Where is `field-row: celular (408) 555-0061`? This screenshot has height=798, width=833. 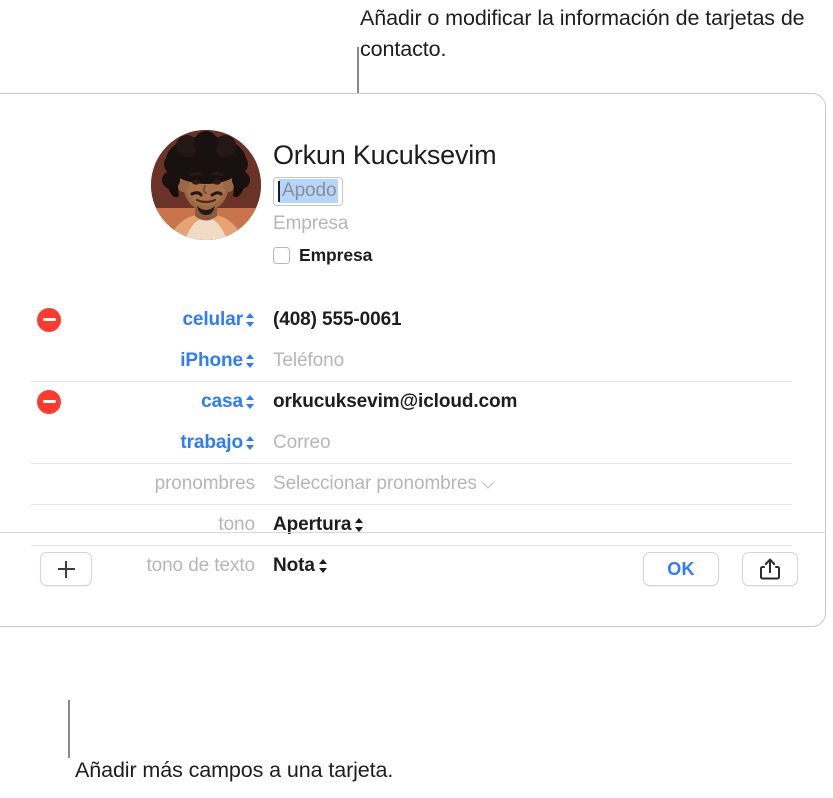 field-row: celular (408) 555-0061 is located at coordinates (412, 319).